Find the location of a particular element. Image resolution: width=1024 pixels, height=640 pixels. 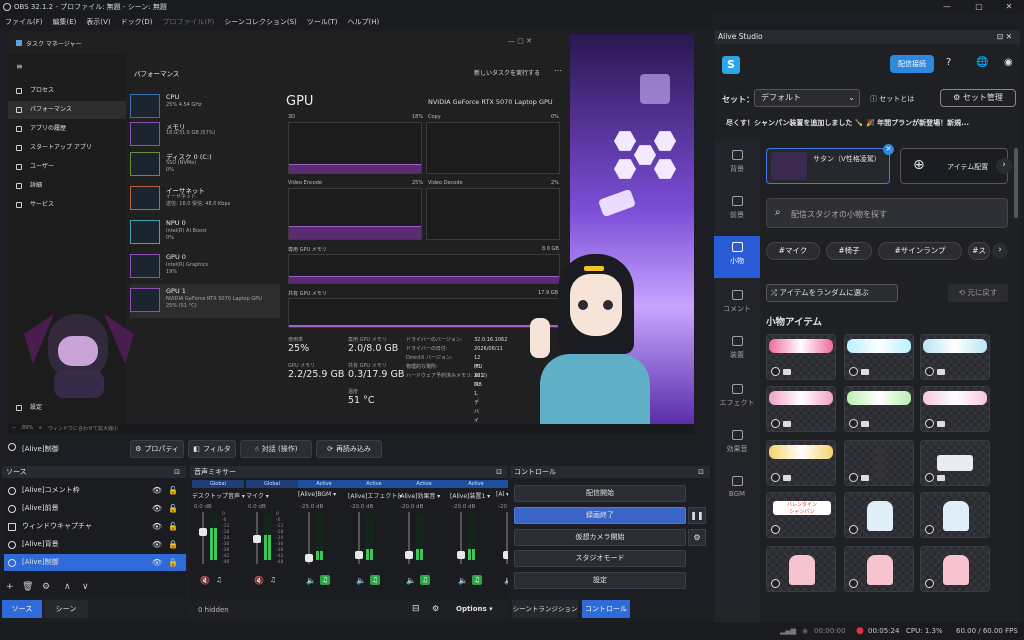

settings-button: 設定 is located at coordinates (600, 580).